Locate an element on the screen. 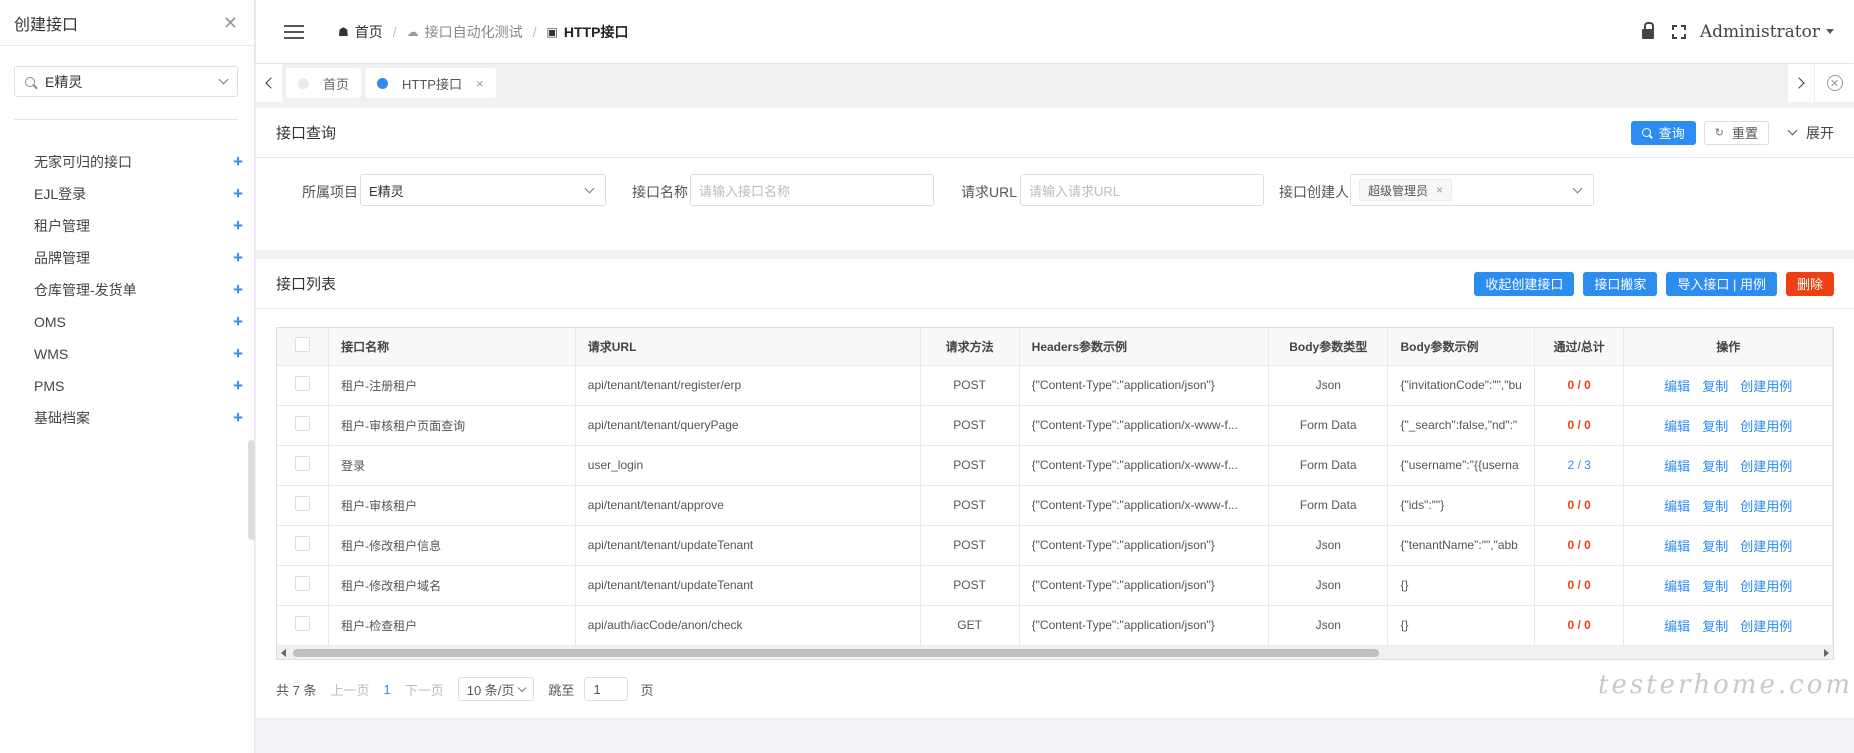 The width and height of the screenshot is (1854, 753). col-header: Body参数示例 is located at coordinates (1461, 347).